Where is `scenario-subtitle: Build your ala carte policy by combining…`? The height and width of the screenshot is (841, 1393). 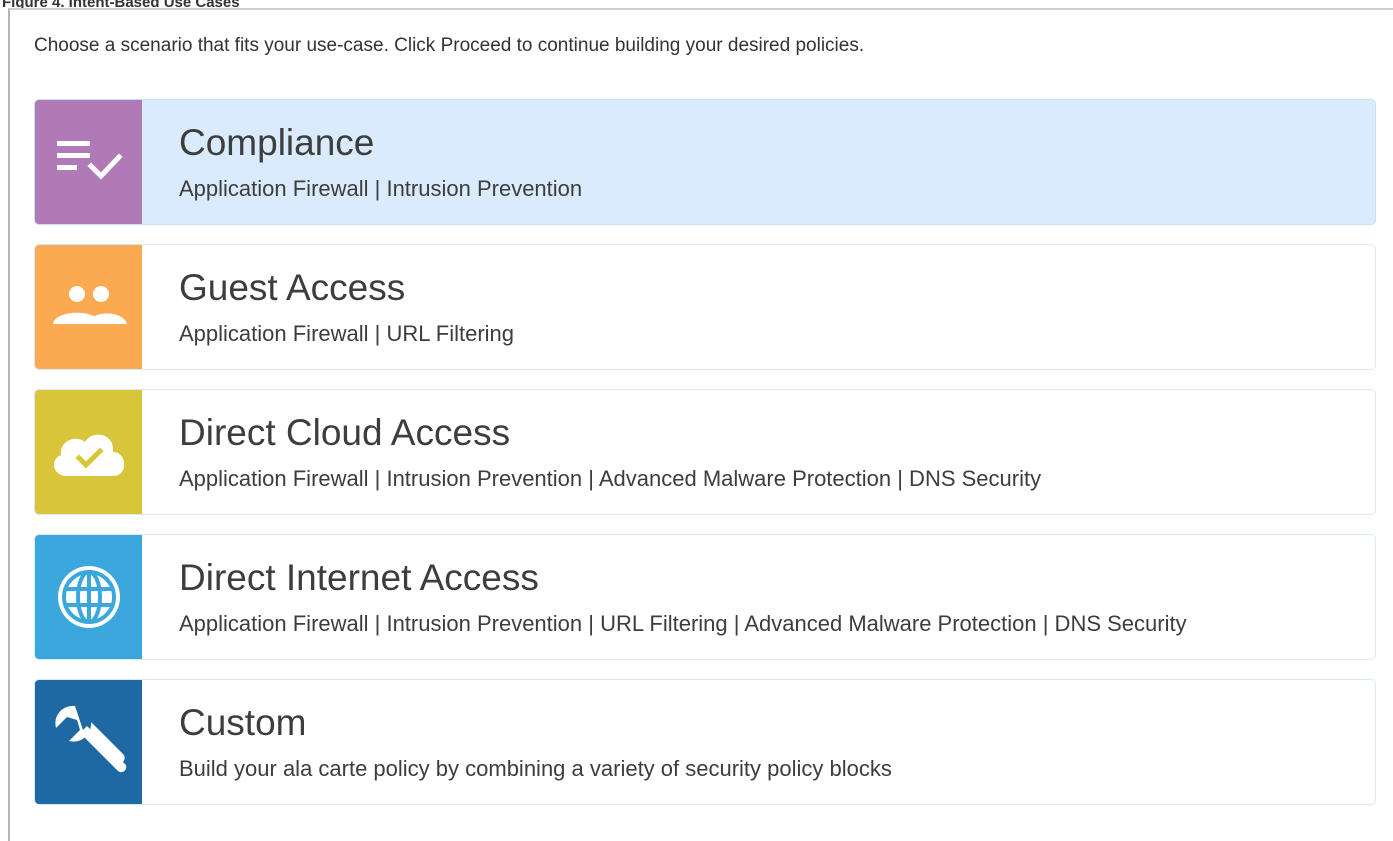 scenario-subtitle: Build your ala carte policy by combining… is located at coordinates (535, 768).